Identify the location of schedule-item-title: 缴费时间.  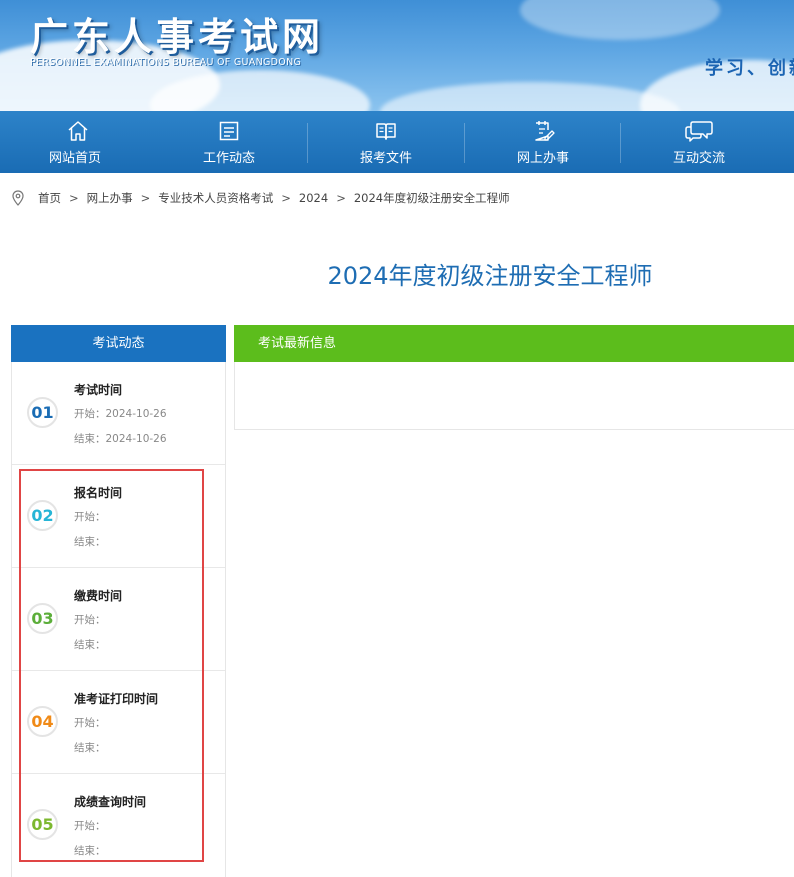
(98, 596).